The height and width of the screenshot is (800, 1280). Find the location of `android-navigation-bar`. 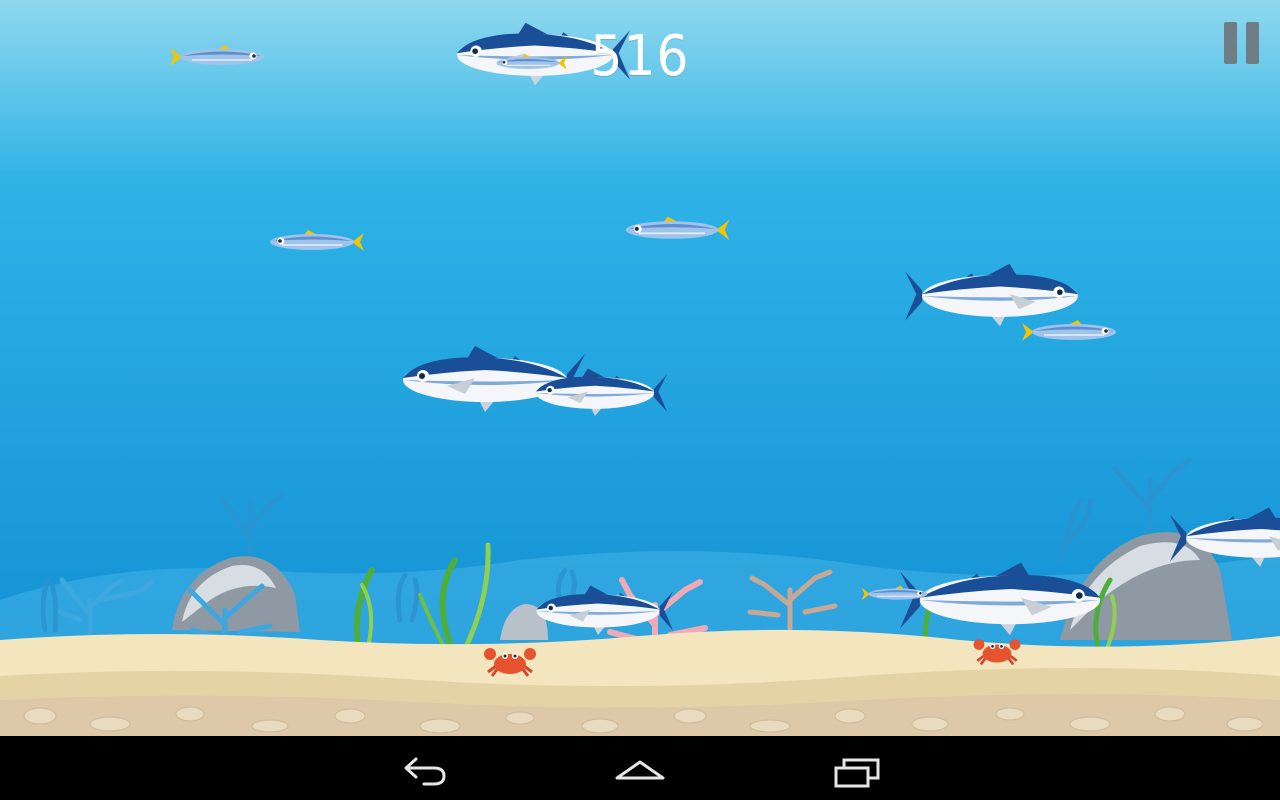

android-navigation-bar is located at coordinates (640, 768).